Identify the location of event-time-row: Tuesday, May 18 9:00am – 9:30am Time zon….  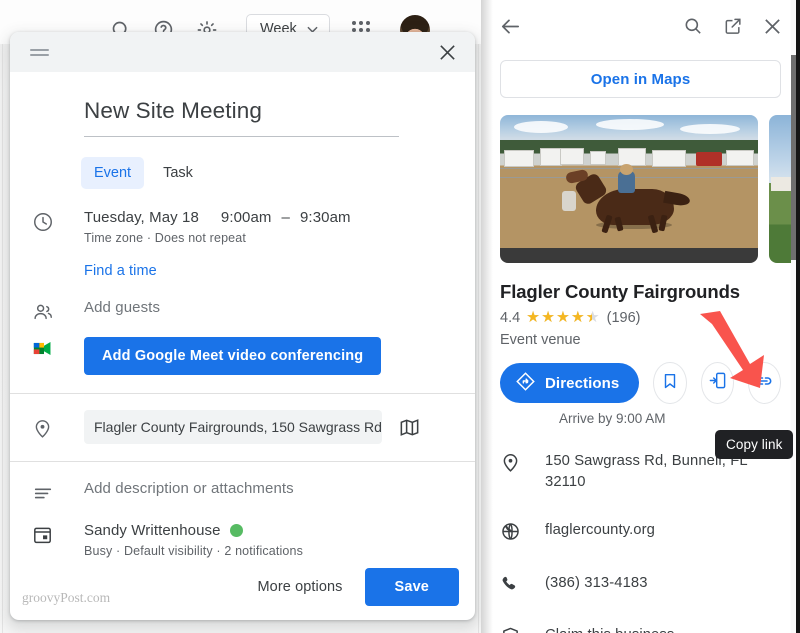
(242, 227).